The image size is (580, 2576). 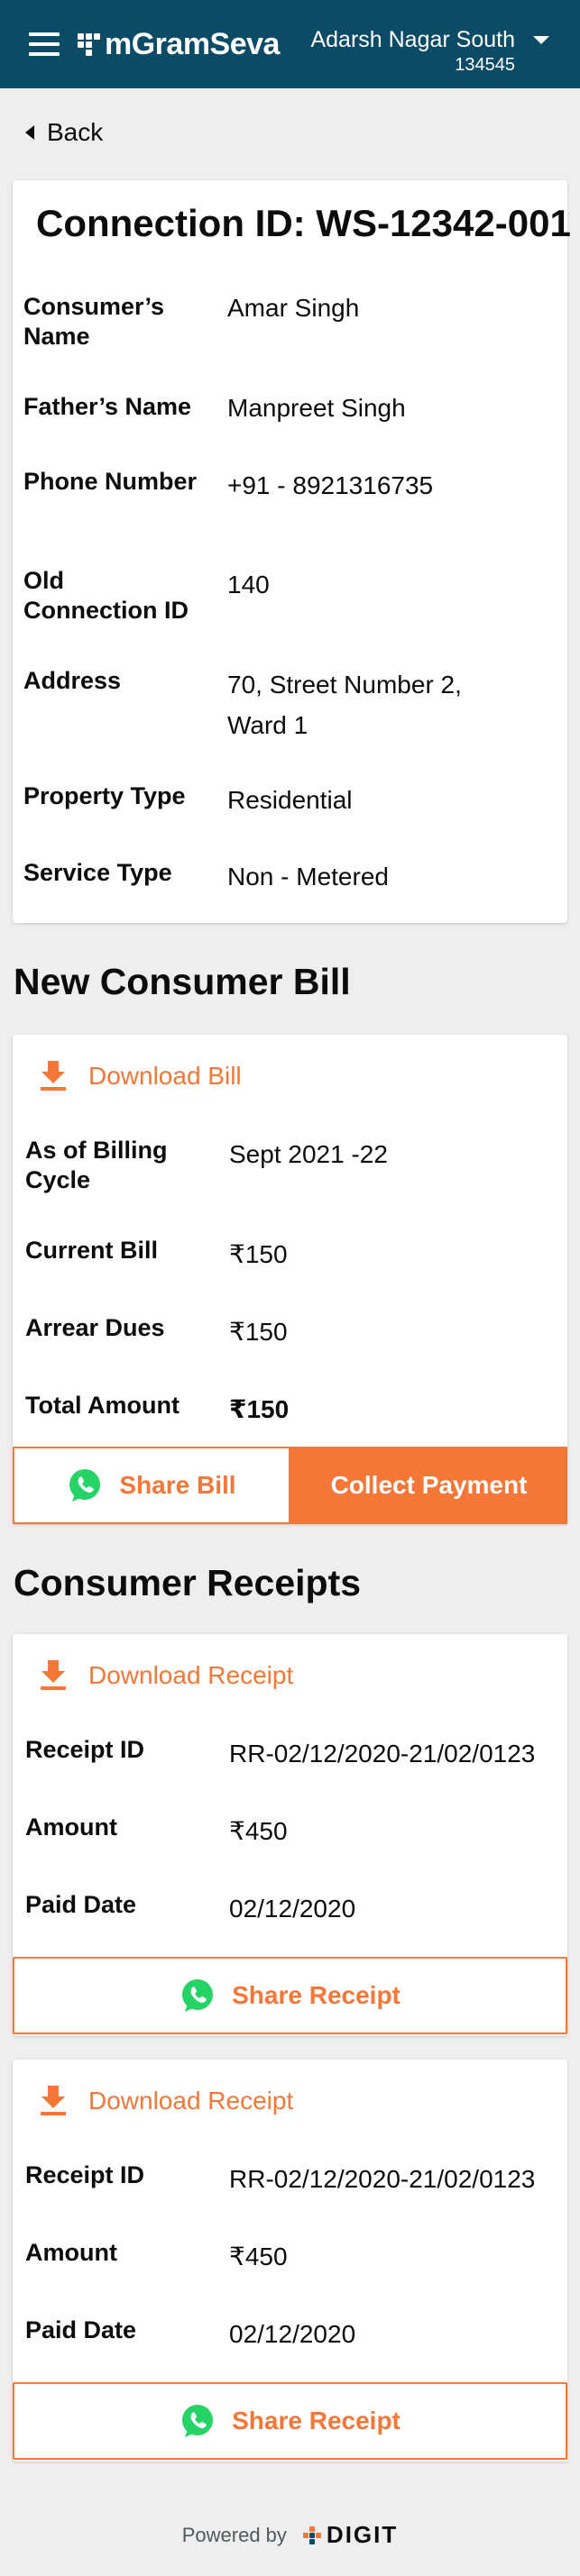 I want to click on father-name-value: Manpreet Singh, so click(x=316, y=408).